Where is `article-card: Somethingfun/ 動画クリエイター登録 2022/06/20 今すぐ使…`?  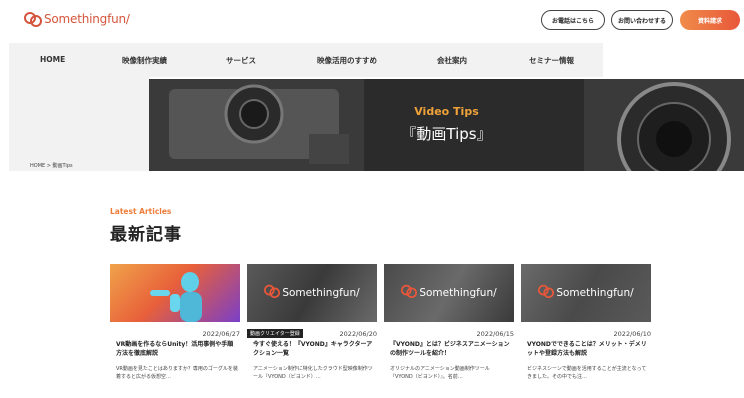
article-card: Somethingfun/ 動画クリエイター登録 2022/06/20 今すぐ使… is located at coordinates (312, 322).